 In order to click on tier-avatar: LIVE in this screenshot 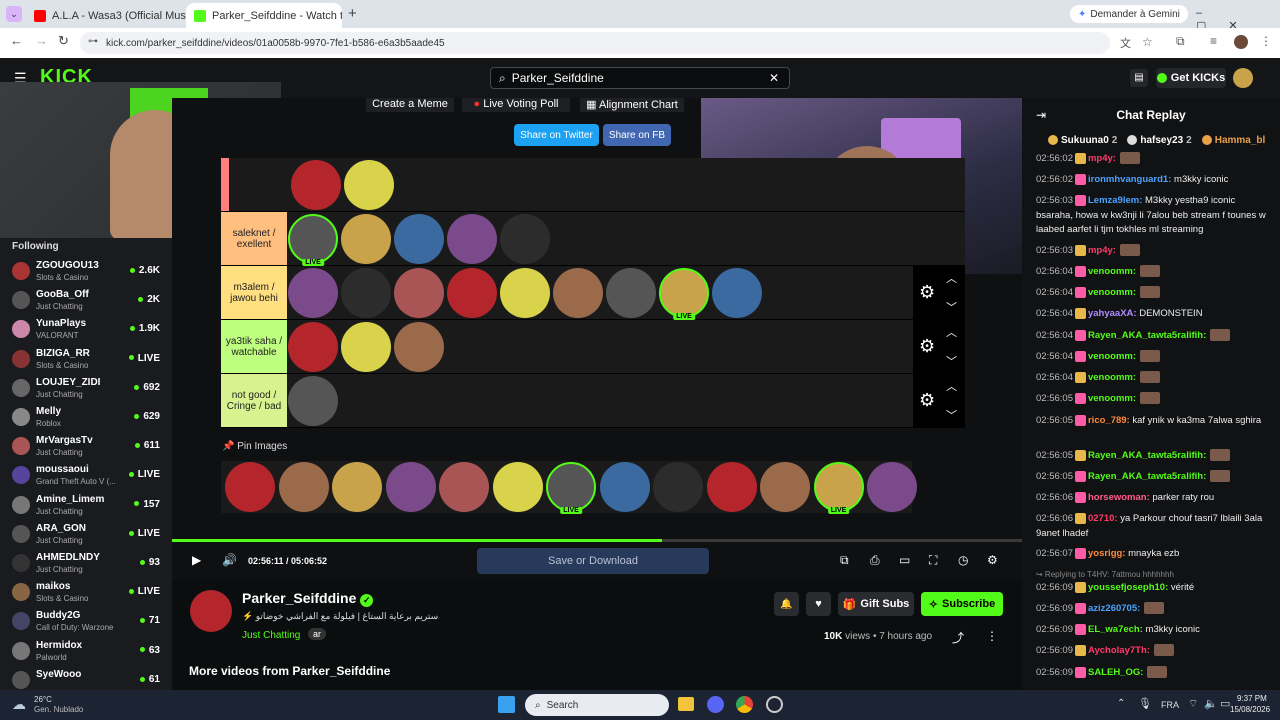, I will do `click(313, 240)`.